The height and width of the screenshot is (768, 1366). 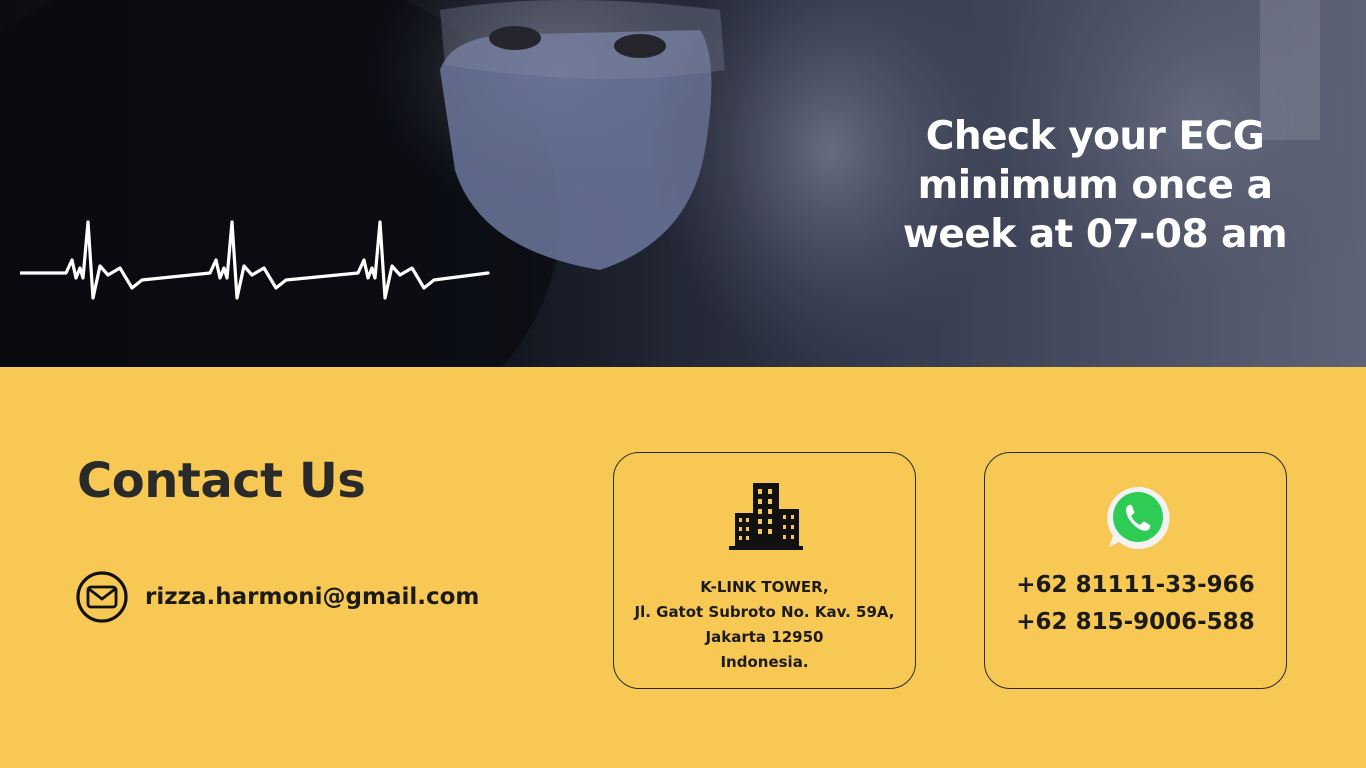 I want to click on address-line-4: Indonesia., so click(x=764, y=662).